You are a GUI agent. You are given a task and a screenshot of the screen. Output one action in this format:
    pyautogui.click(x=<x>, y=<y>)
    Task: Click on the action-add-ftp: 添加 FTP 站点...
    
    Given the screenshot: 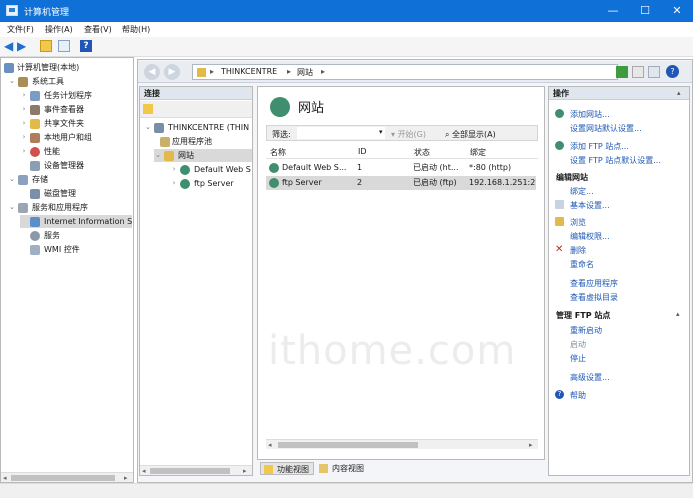 What is the action you would take?
    pyautogui.click(x=599, y=146)
    